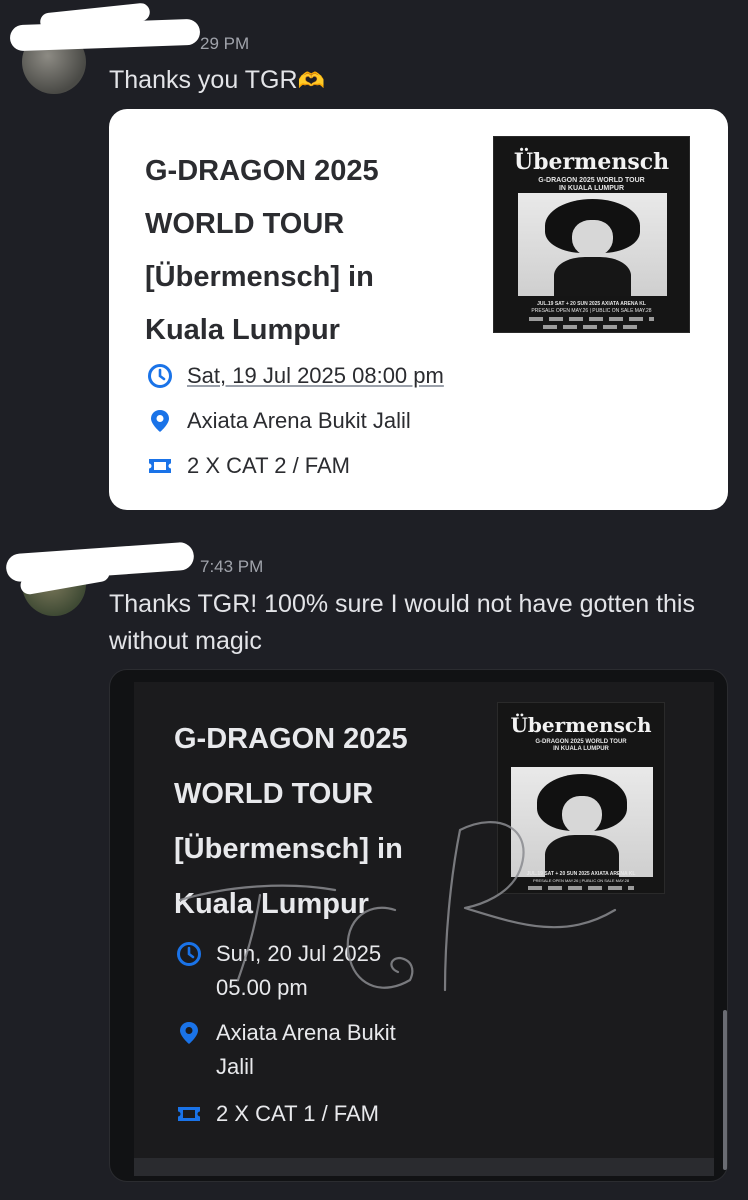  What do you see at coordinates (225, 43) in the screenshot?
I see `message-timestamp: 29 PM` at bounding box center [225, 43].